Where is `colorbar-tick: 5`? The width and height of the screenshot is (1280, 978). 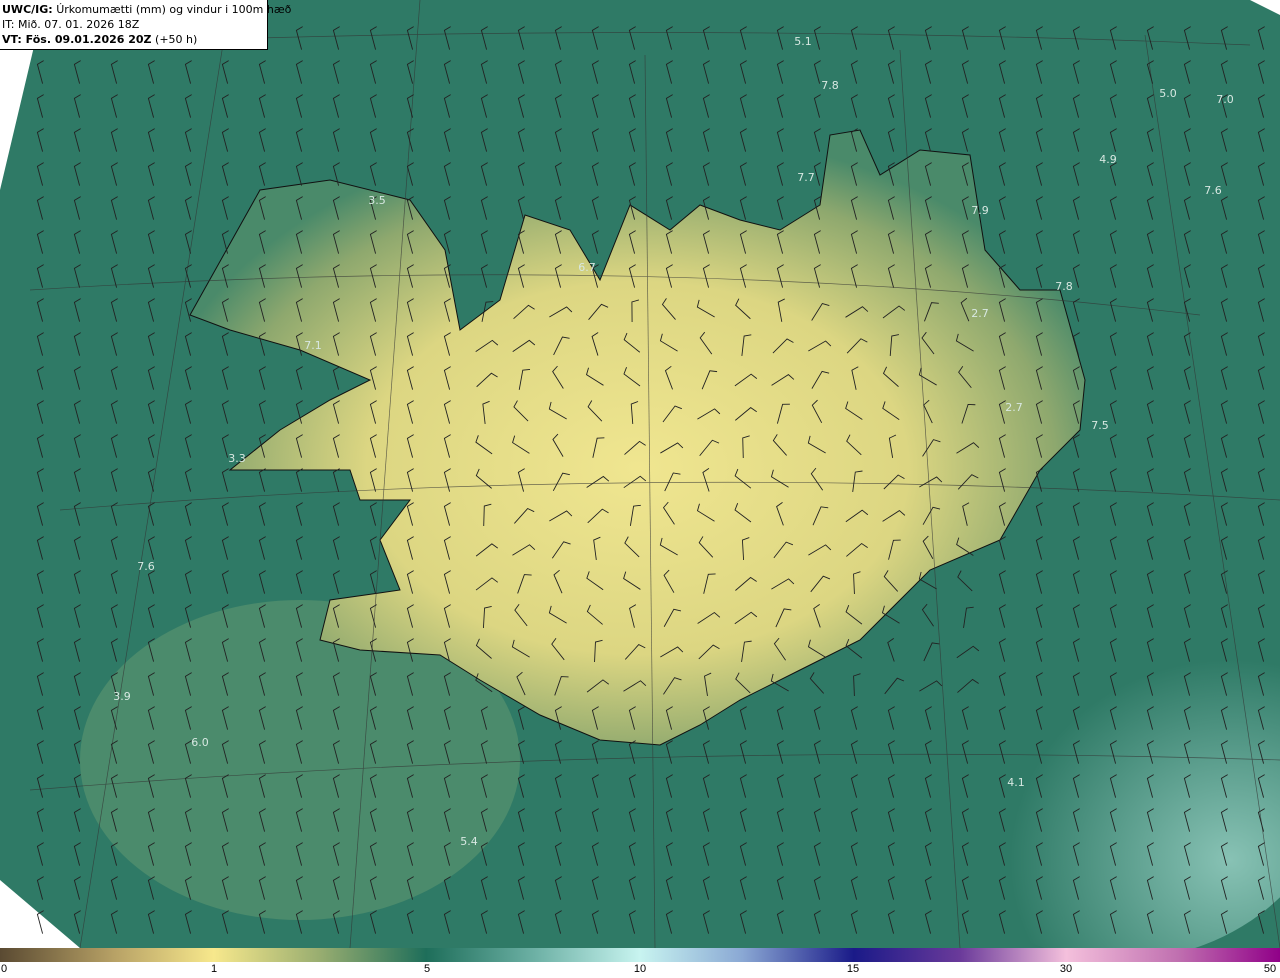 colorbar-tick: 5 is located at coordinates (427, 969).